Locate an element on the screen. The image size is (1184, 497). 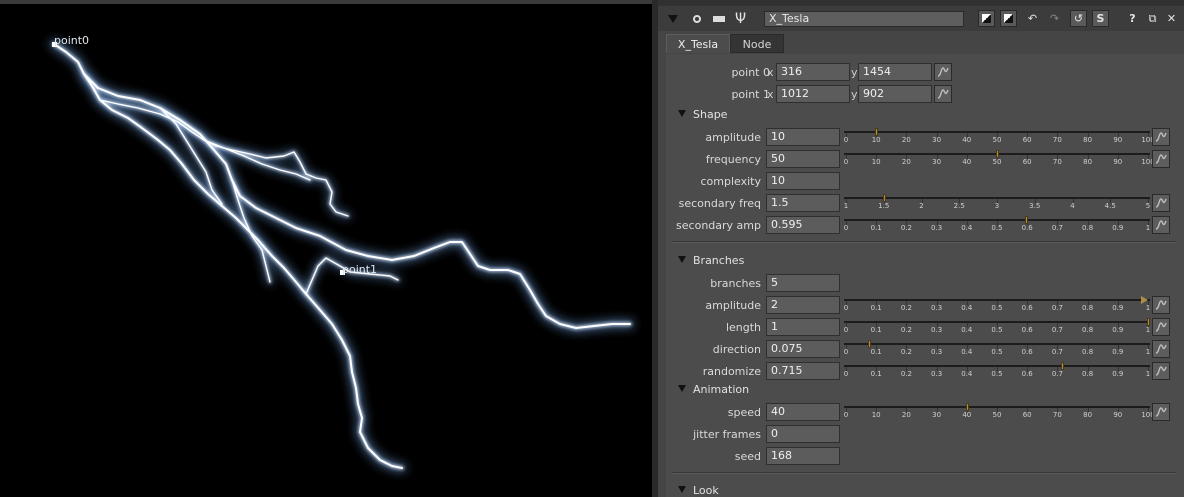
frequency-field: 50 is located at coordinates (803, 159).